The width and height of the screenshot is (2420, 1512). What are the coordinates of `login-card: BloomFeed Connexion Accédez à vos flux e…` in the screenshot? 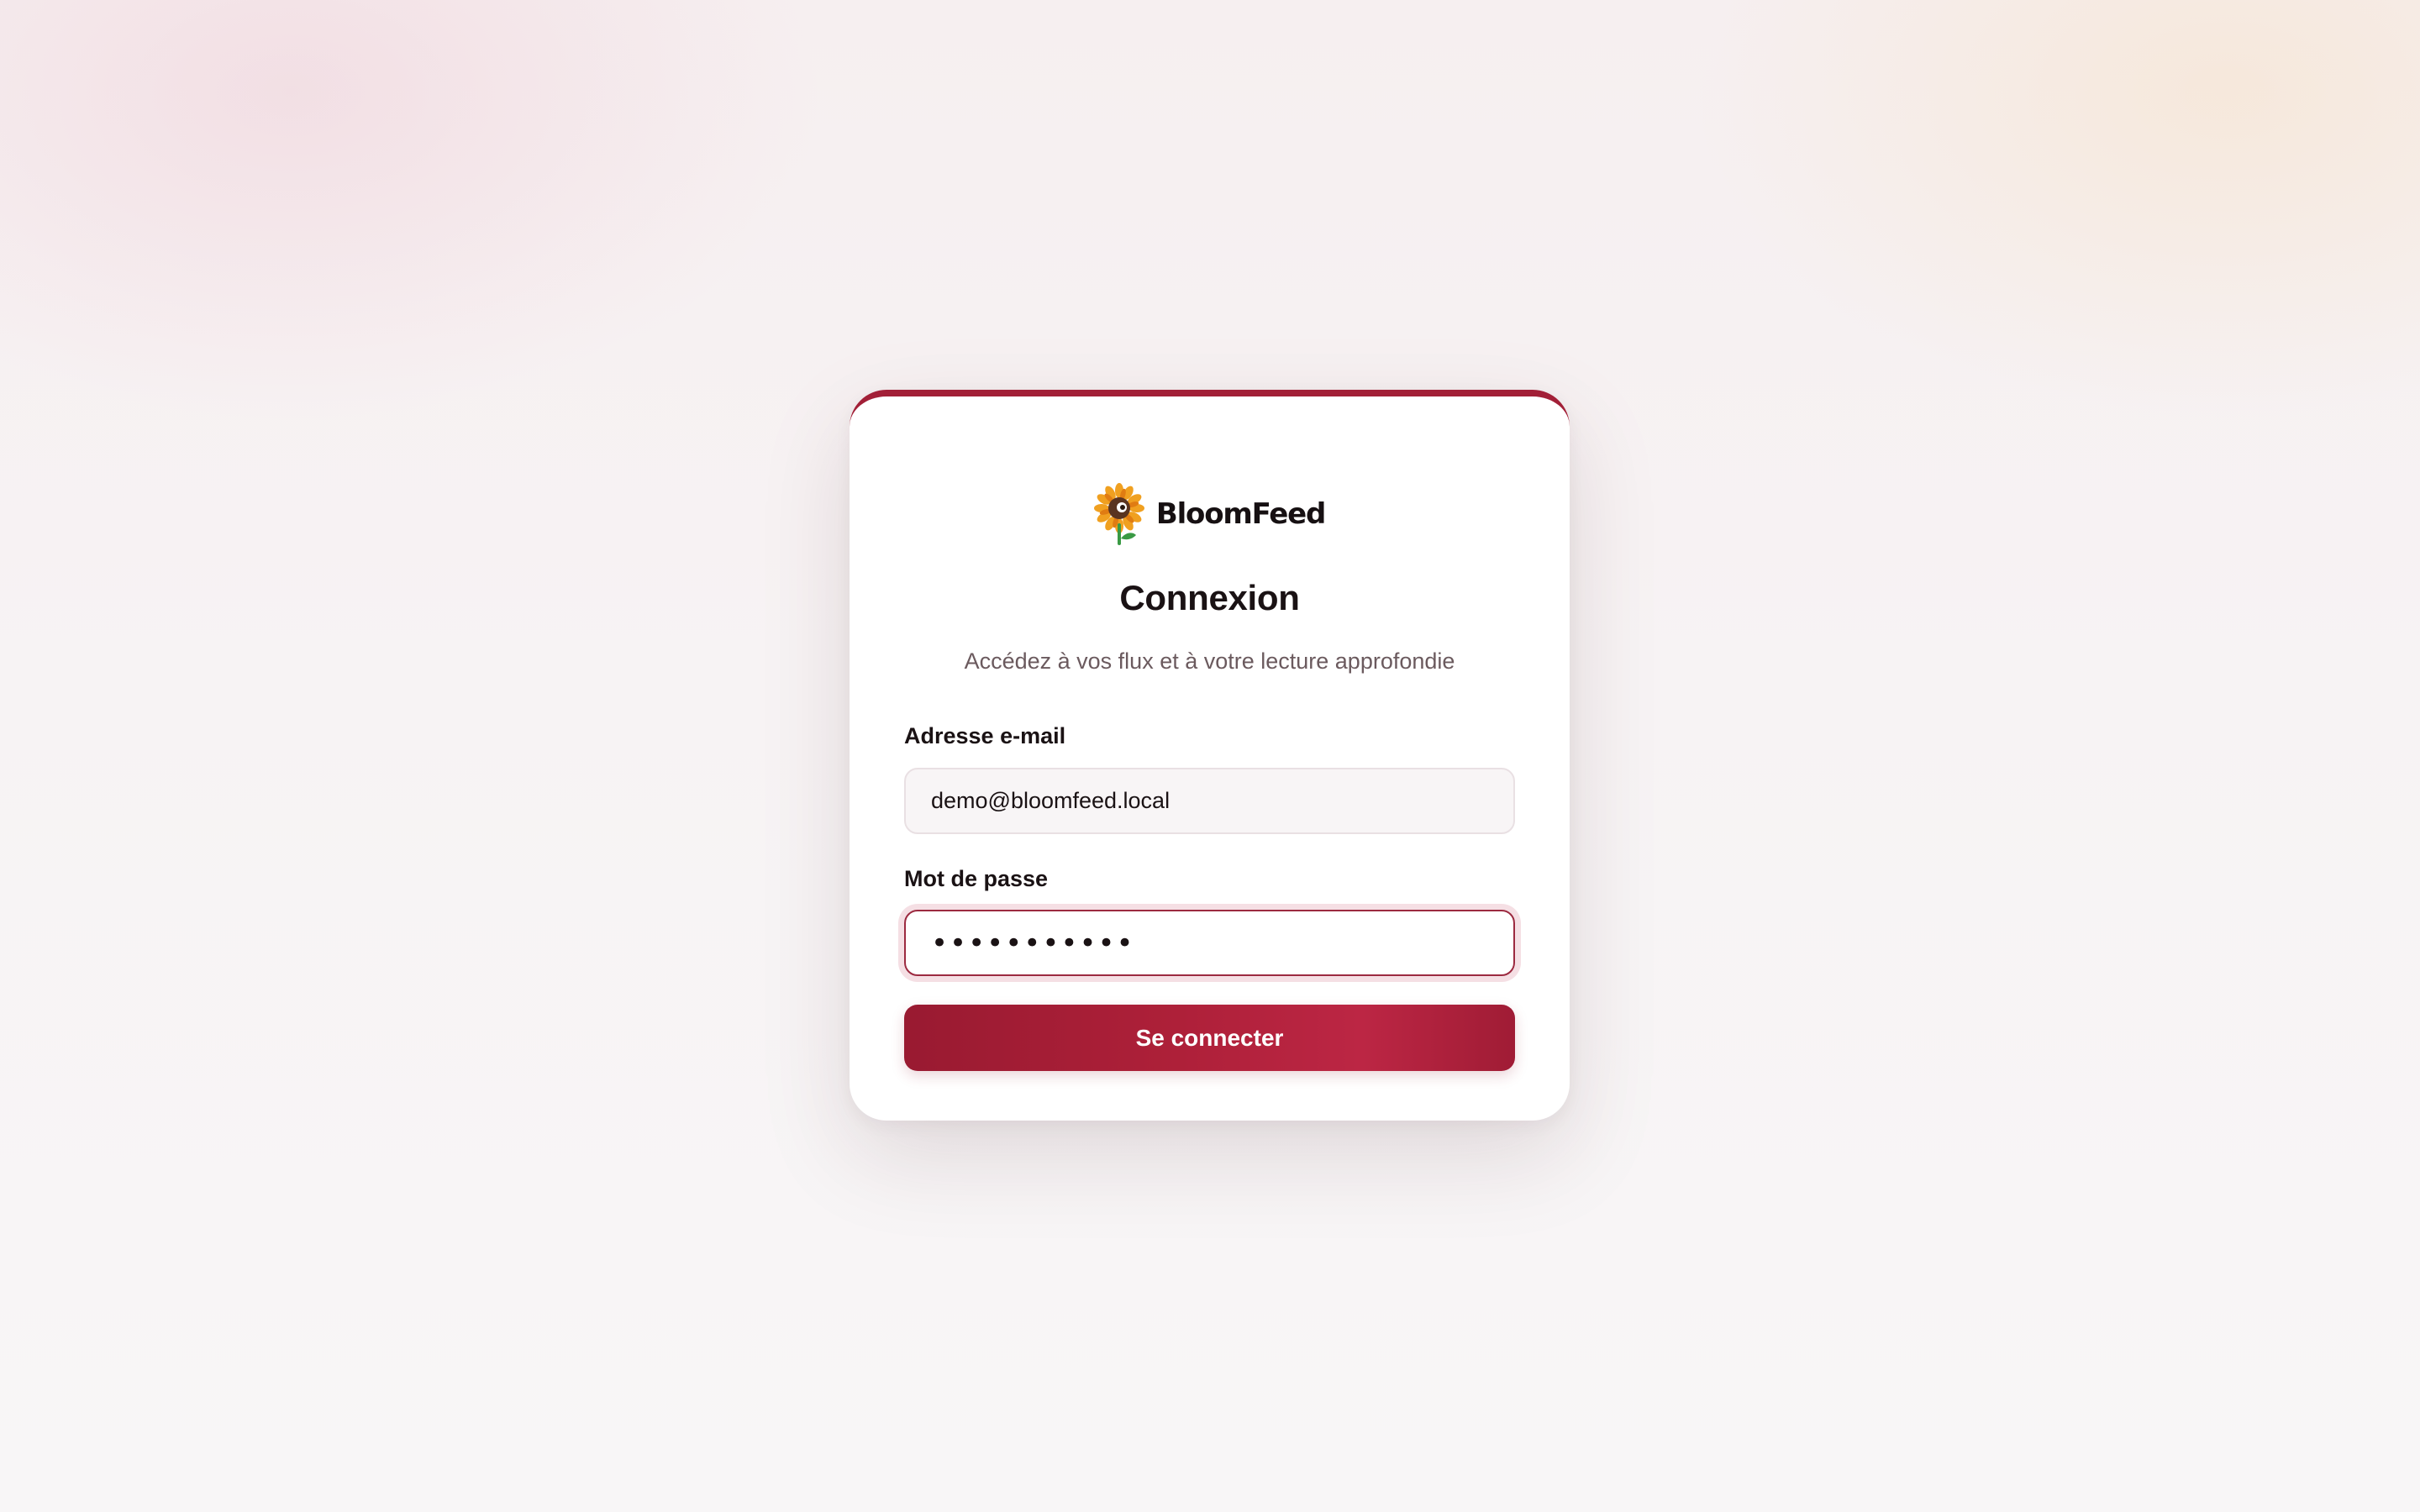 It's located at (1210, 755).